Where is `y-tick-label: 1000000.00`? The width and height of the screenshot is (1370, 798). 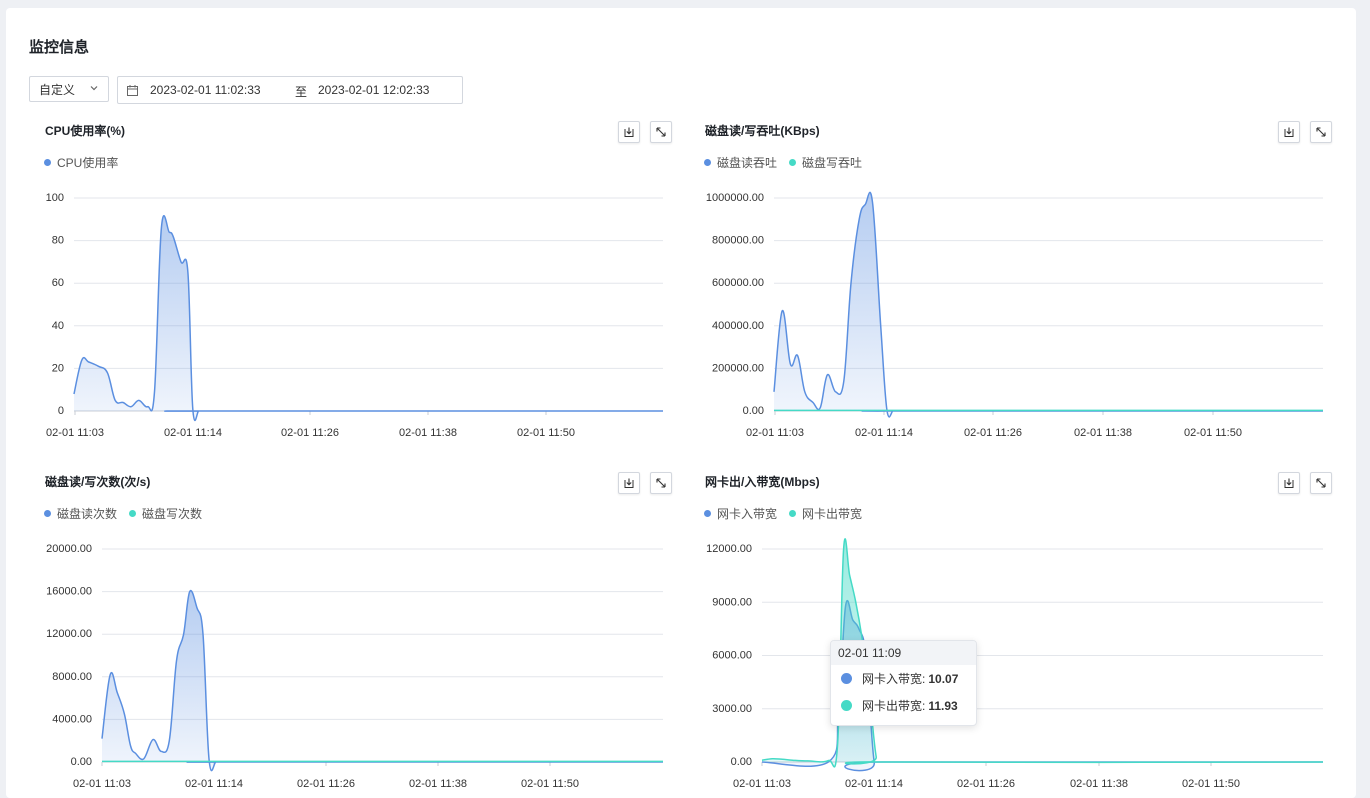 y-tick-label: 1000000.00 is located at coordinates (735, 198).